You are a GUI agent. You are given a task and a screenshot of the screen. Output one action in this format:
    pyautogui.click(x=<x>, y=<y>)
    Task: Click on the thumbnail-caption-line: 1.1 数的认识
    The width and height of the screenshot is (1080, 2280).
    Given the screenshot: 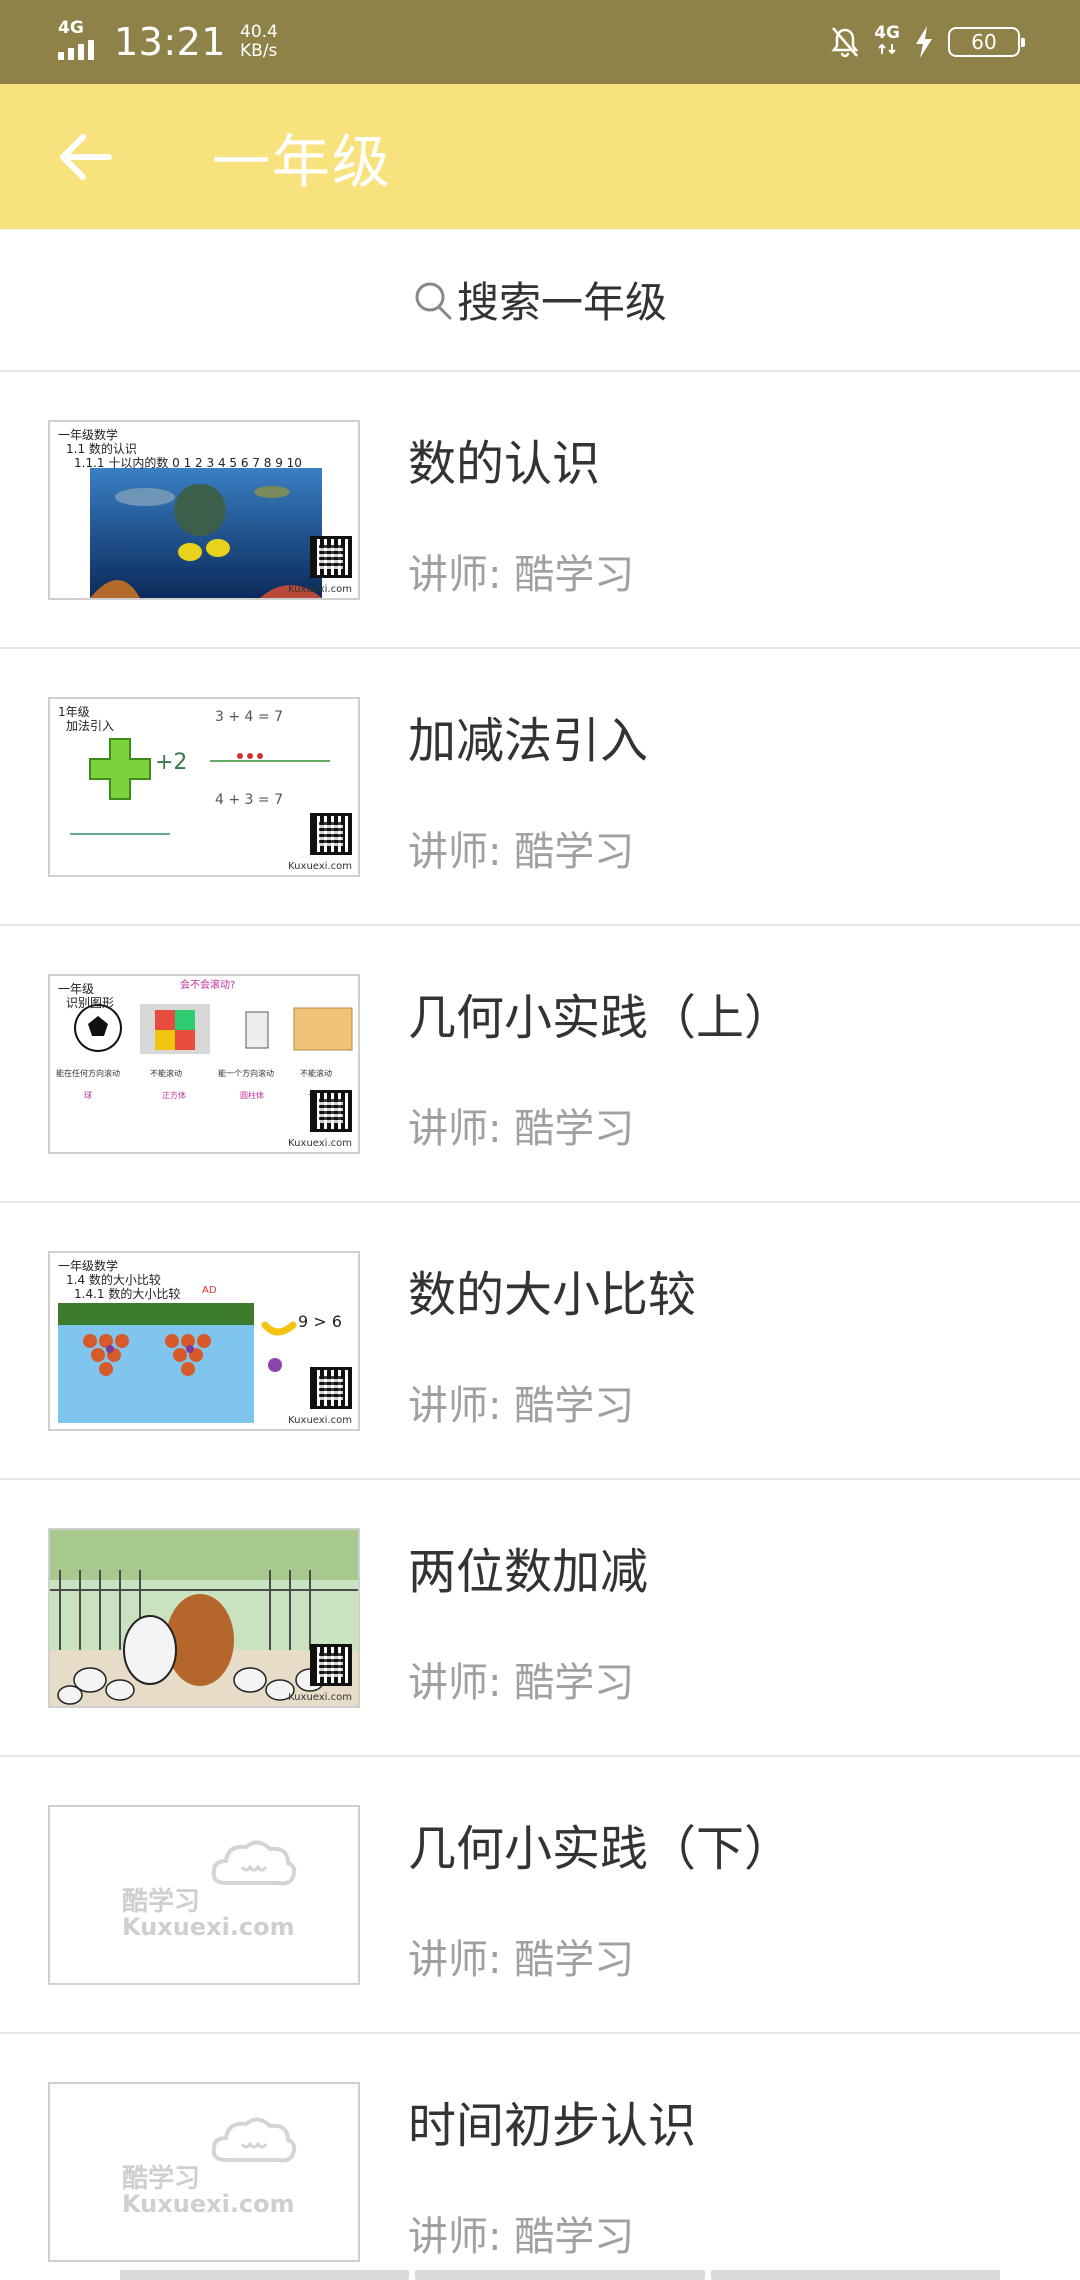 What is the action you would take?
    pyautogui.click(x=101, y=449)
    